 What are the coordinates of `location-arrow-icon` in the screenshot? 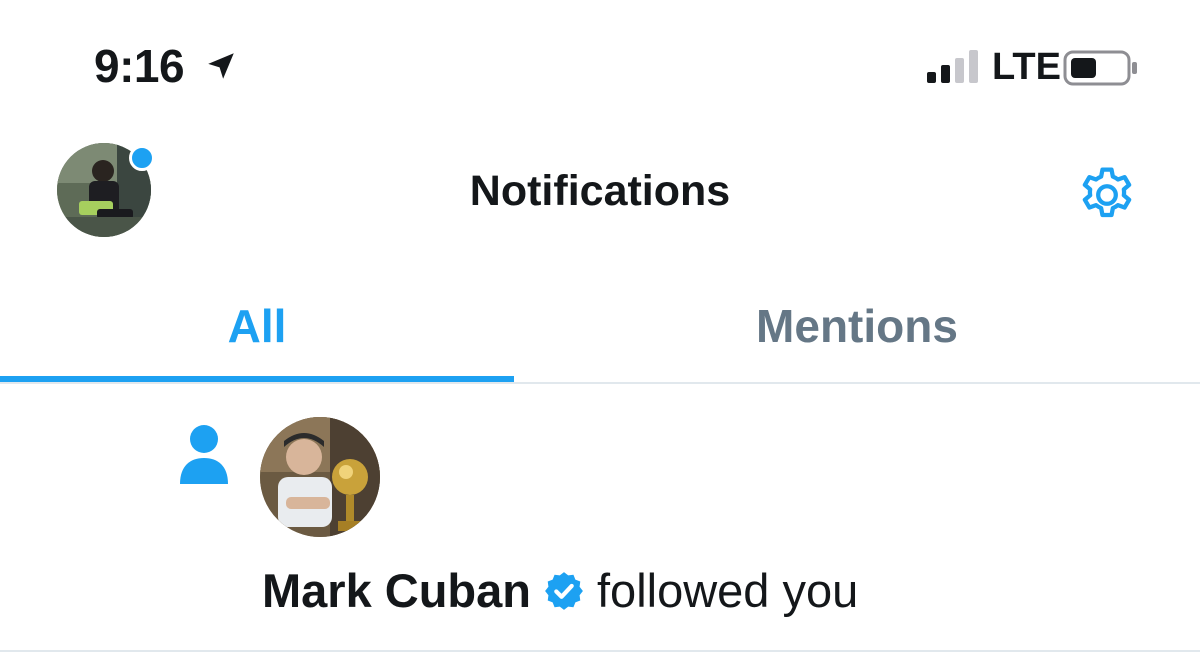 It's located at (221, 66).